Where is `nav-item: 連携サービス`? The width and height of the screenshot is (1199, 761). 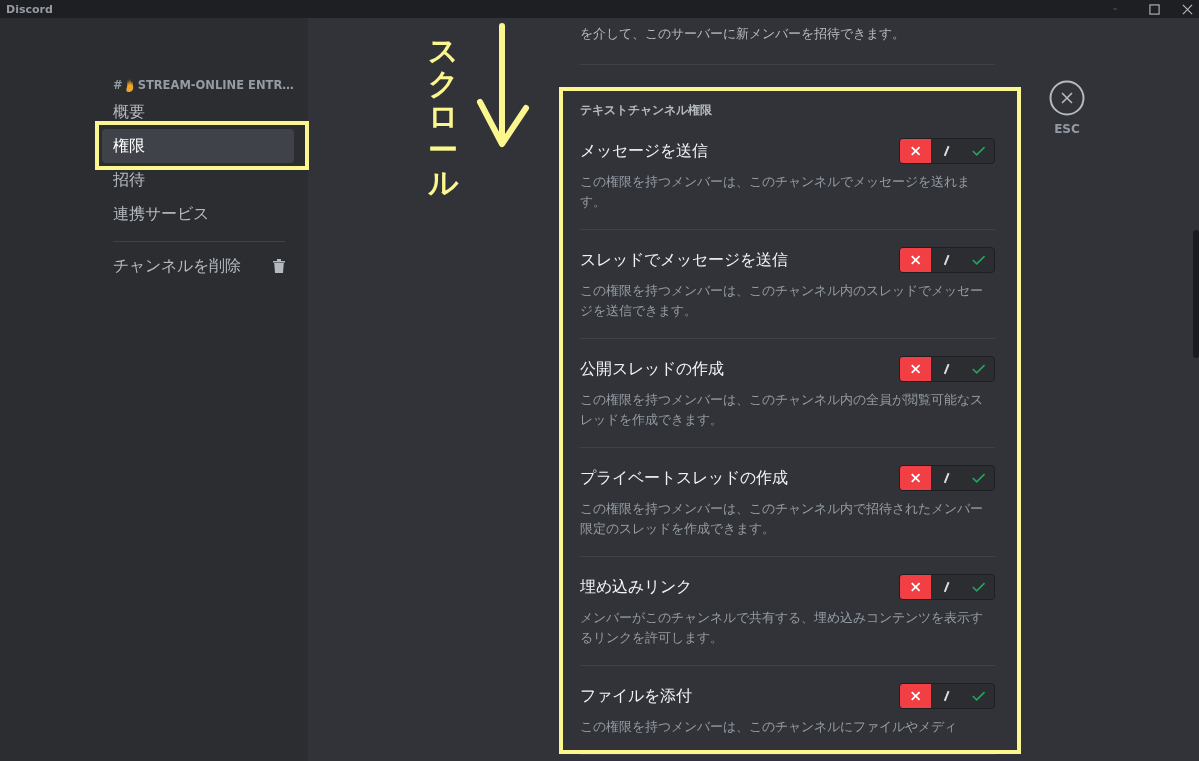
nav-item: 連携サービス is located at coordinates (198, 214).